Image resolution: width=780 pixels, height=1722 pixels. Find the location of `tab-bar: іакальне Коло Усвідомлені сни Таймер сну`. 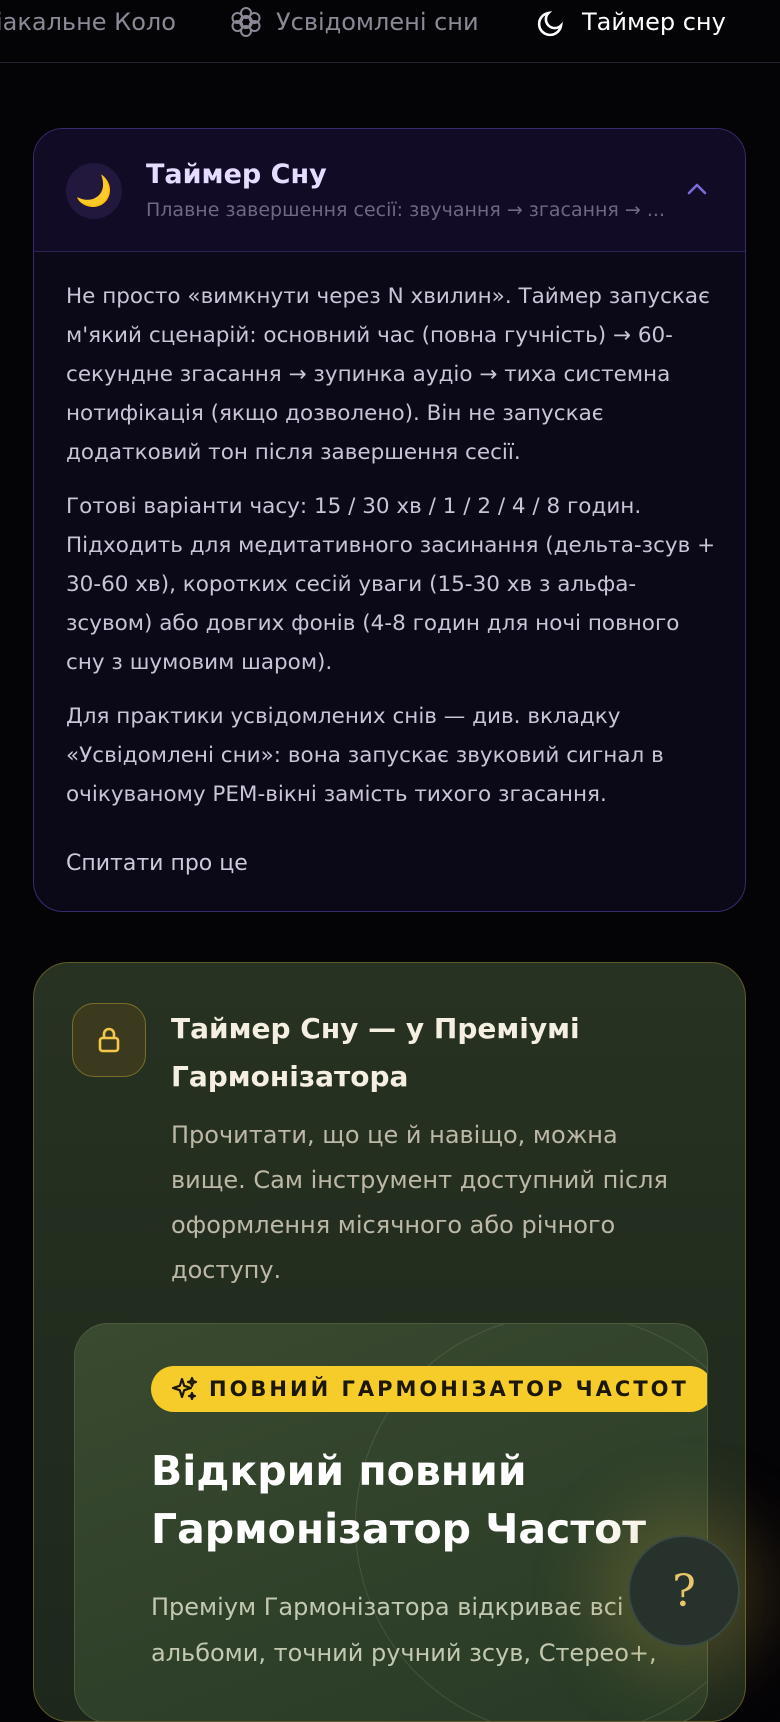

tab-bar: іакальне Коло Усвідомлені сни Таймер сну is located at coordinates (390, 31).